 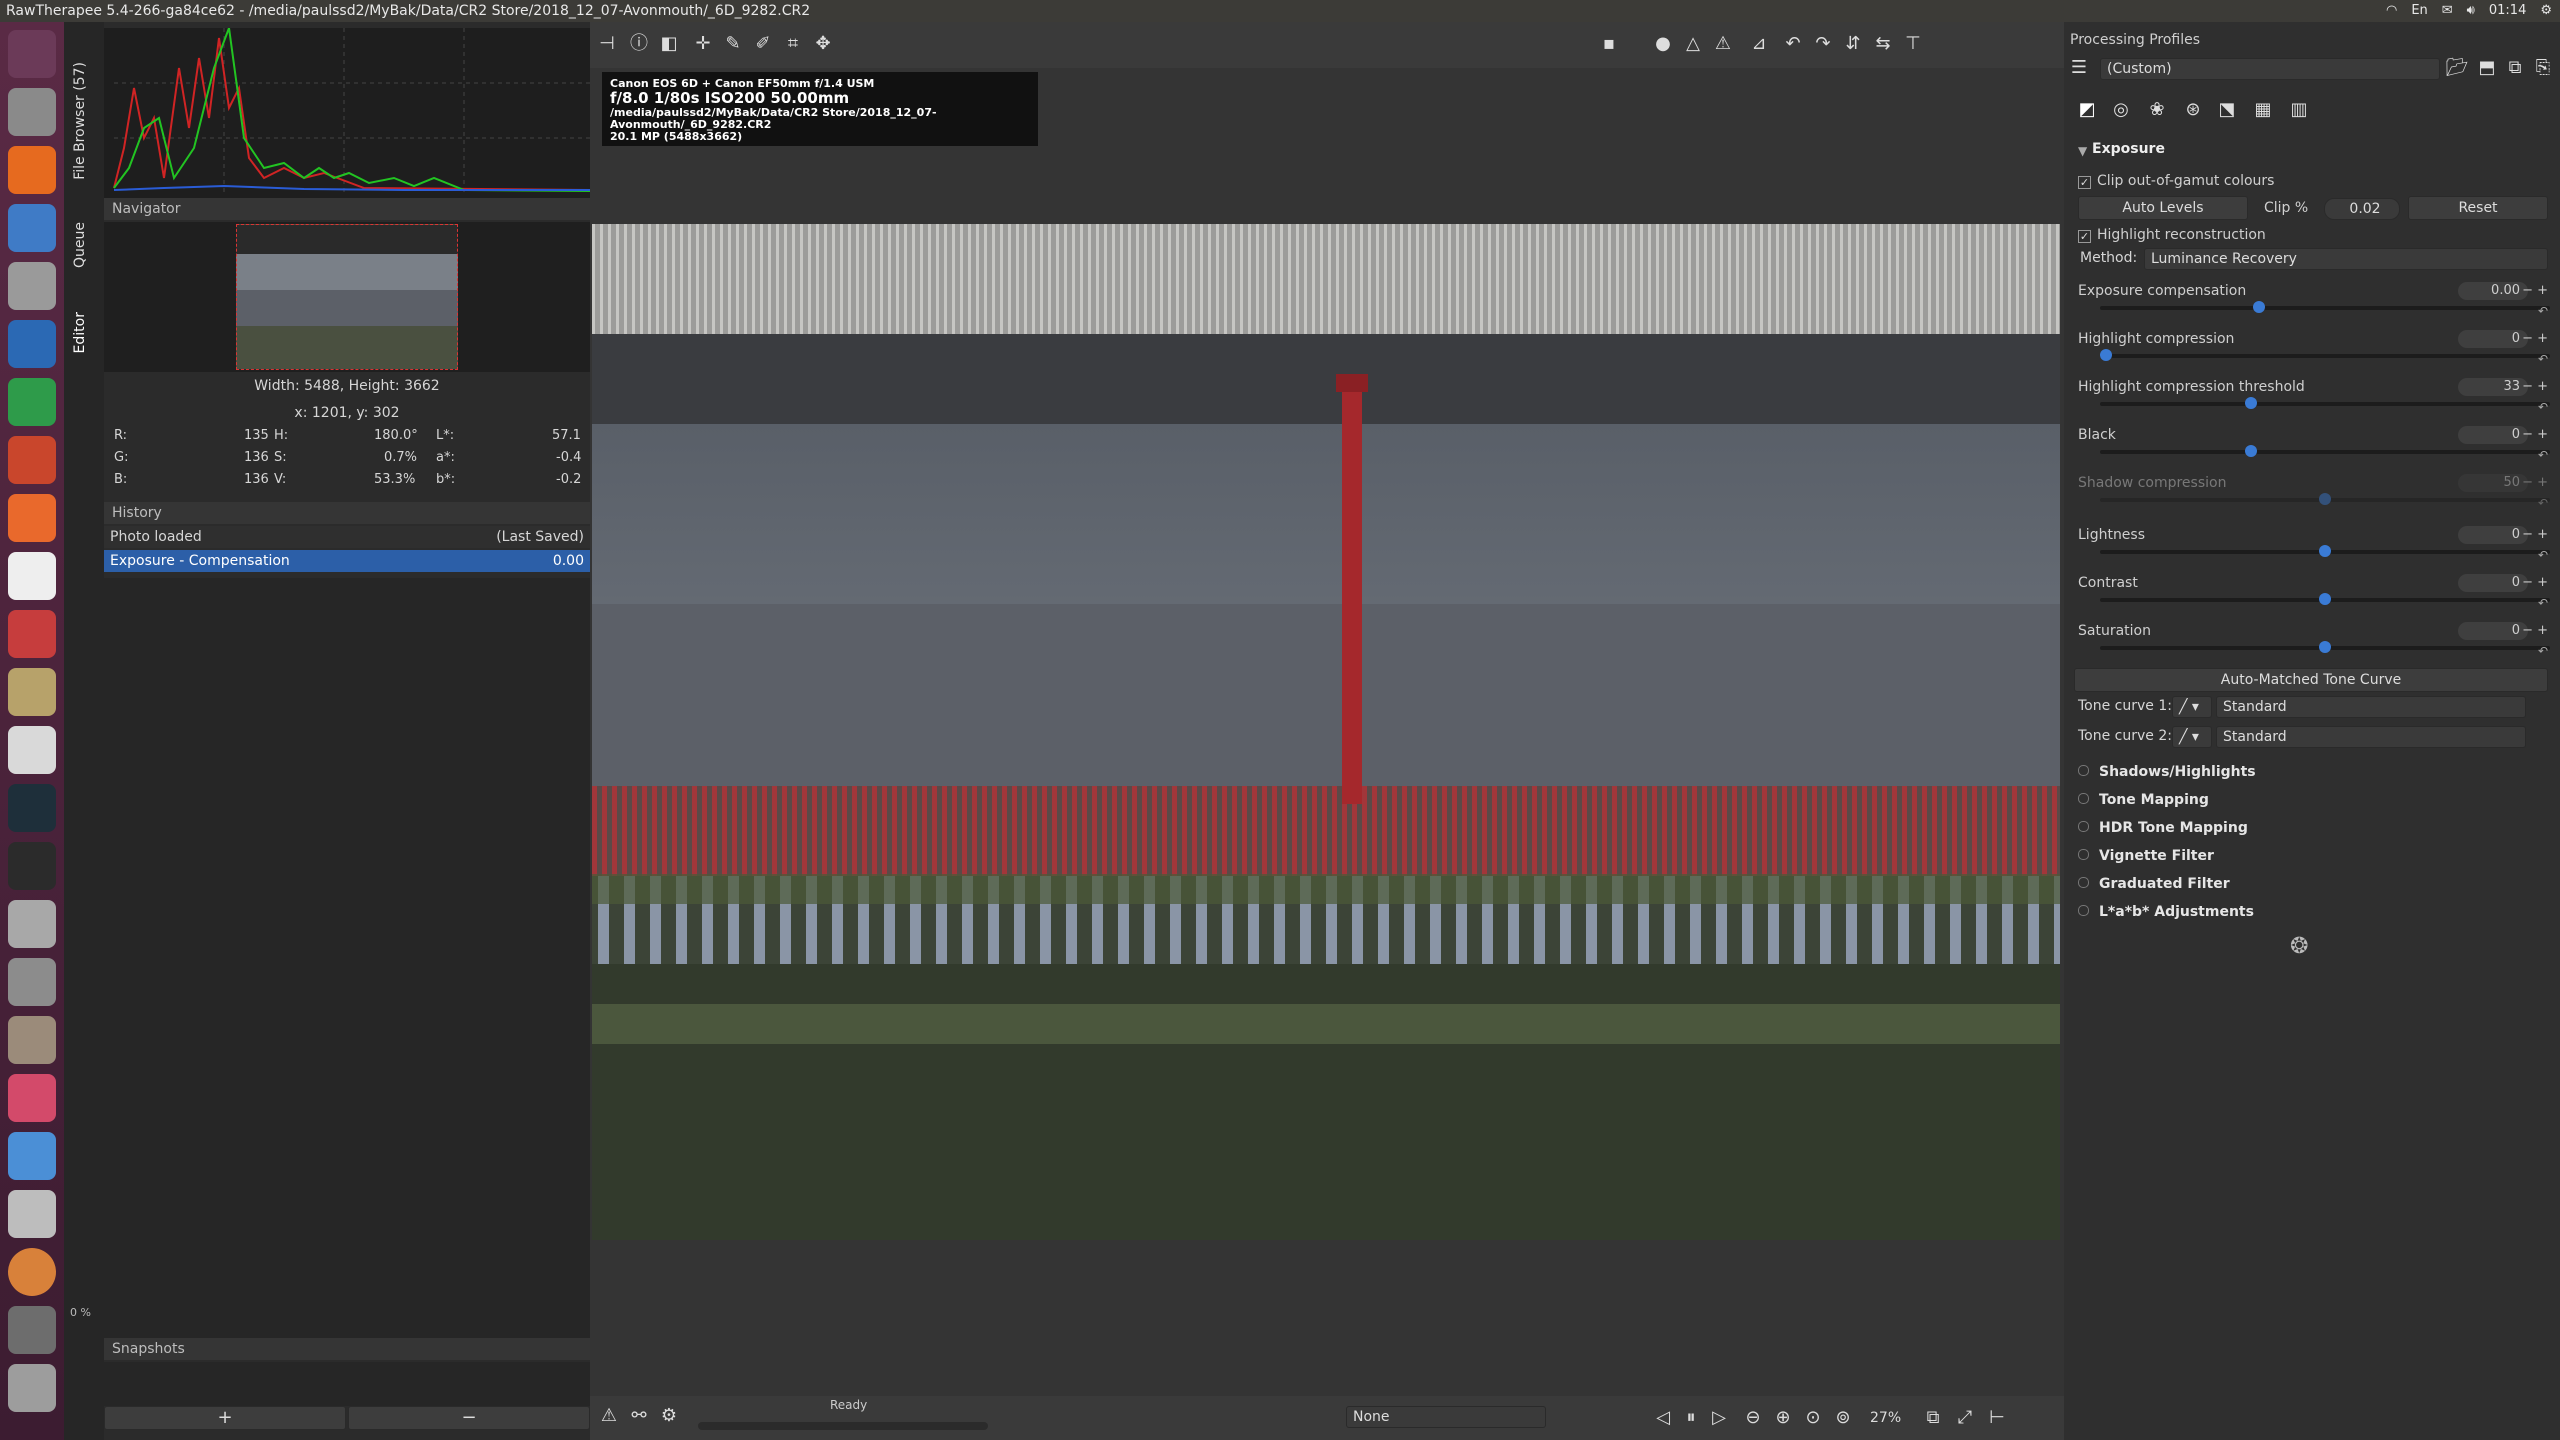 What do you see at coordinates (32, 866) in the screenshot?
I see `terminal-icon` at bounding box center [32, 866].